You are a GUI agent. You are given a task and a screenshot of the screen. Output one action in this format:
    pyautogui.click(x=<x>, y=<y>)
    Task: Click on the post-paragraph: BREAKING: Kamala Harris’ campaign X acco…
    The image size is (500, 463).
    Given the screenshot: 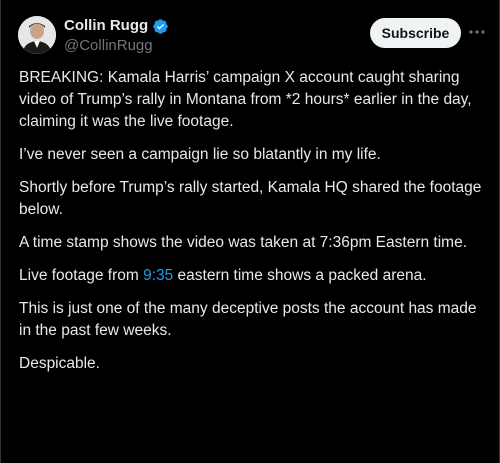 What is the action you would take?
    pyautogui.click(x=245, y=99)
    